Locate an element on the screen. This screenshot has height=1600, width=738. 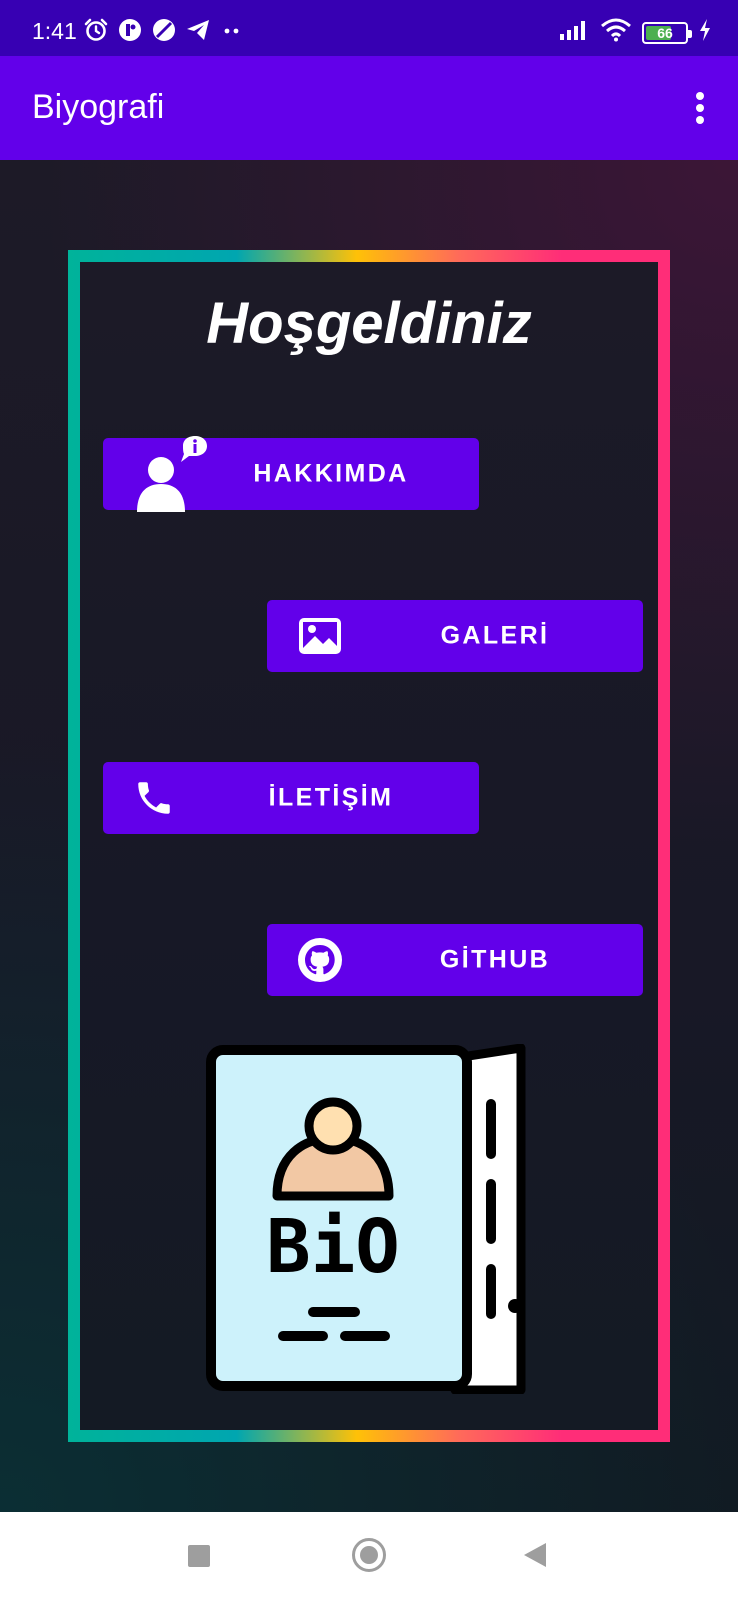
back-icon is located at coordinates (535, 1555).